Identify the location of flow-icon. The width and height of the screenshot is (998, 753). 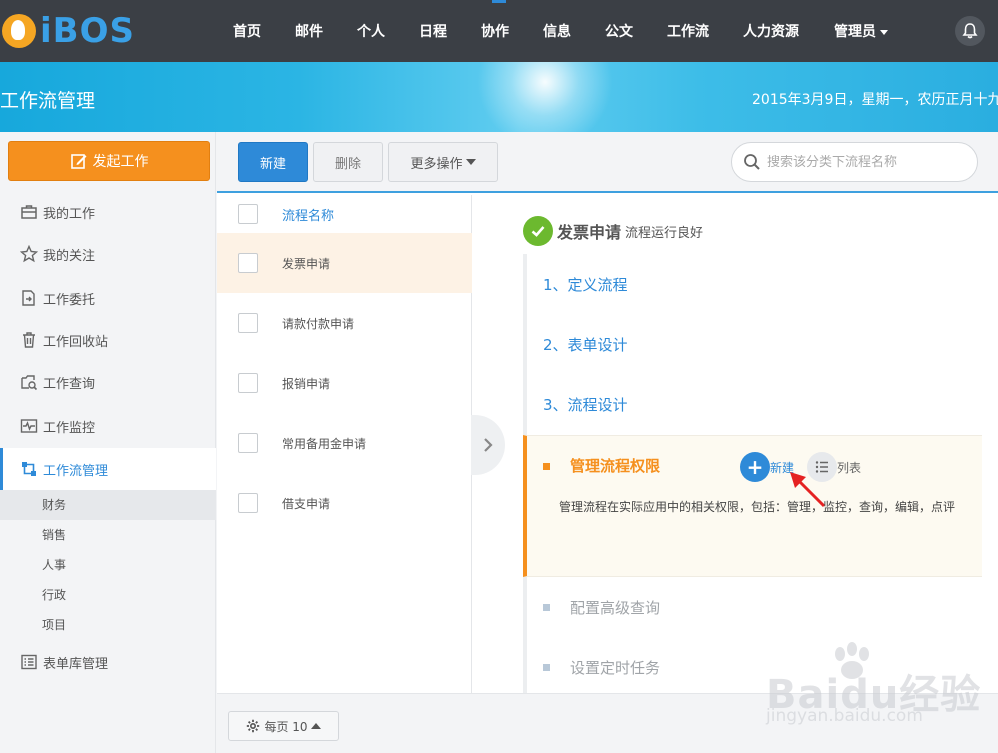
(29, 469).